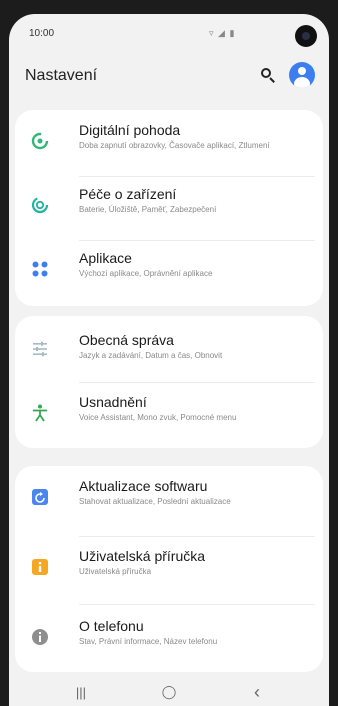 The height and width of the screenshot is (706, 338). I want to click on status-bar: 10:00 ▿ ◢ ▮, so click(169, 33).